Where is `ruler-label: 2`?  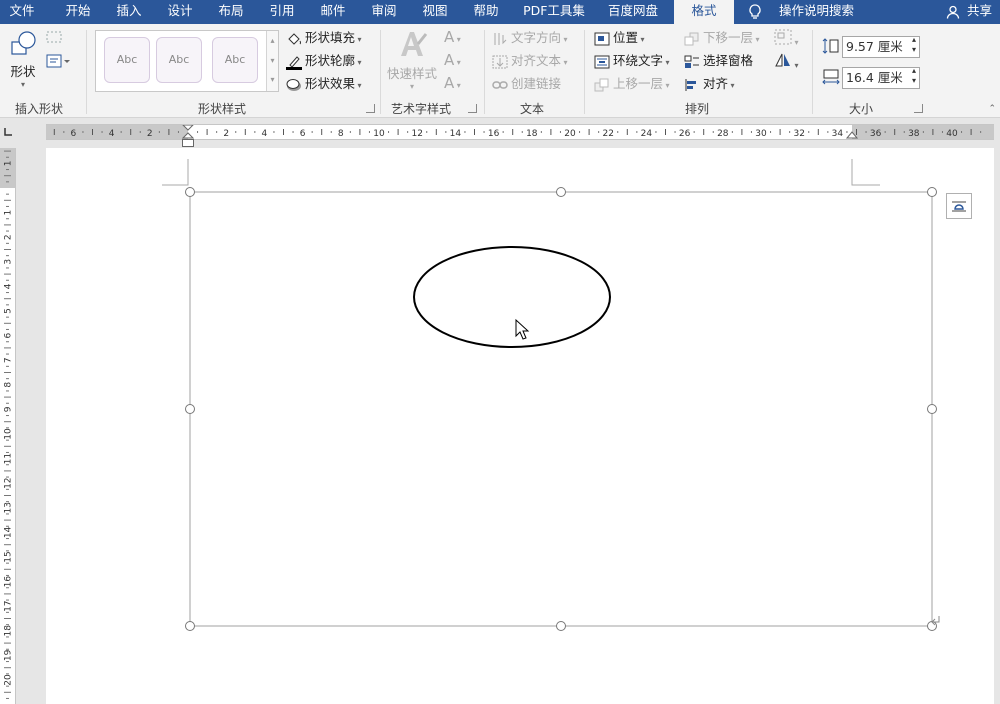 ruler-label: 2 is located at coordinates (150, 134).